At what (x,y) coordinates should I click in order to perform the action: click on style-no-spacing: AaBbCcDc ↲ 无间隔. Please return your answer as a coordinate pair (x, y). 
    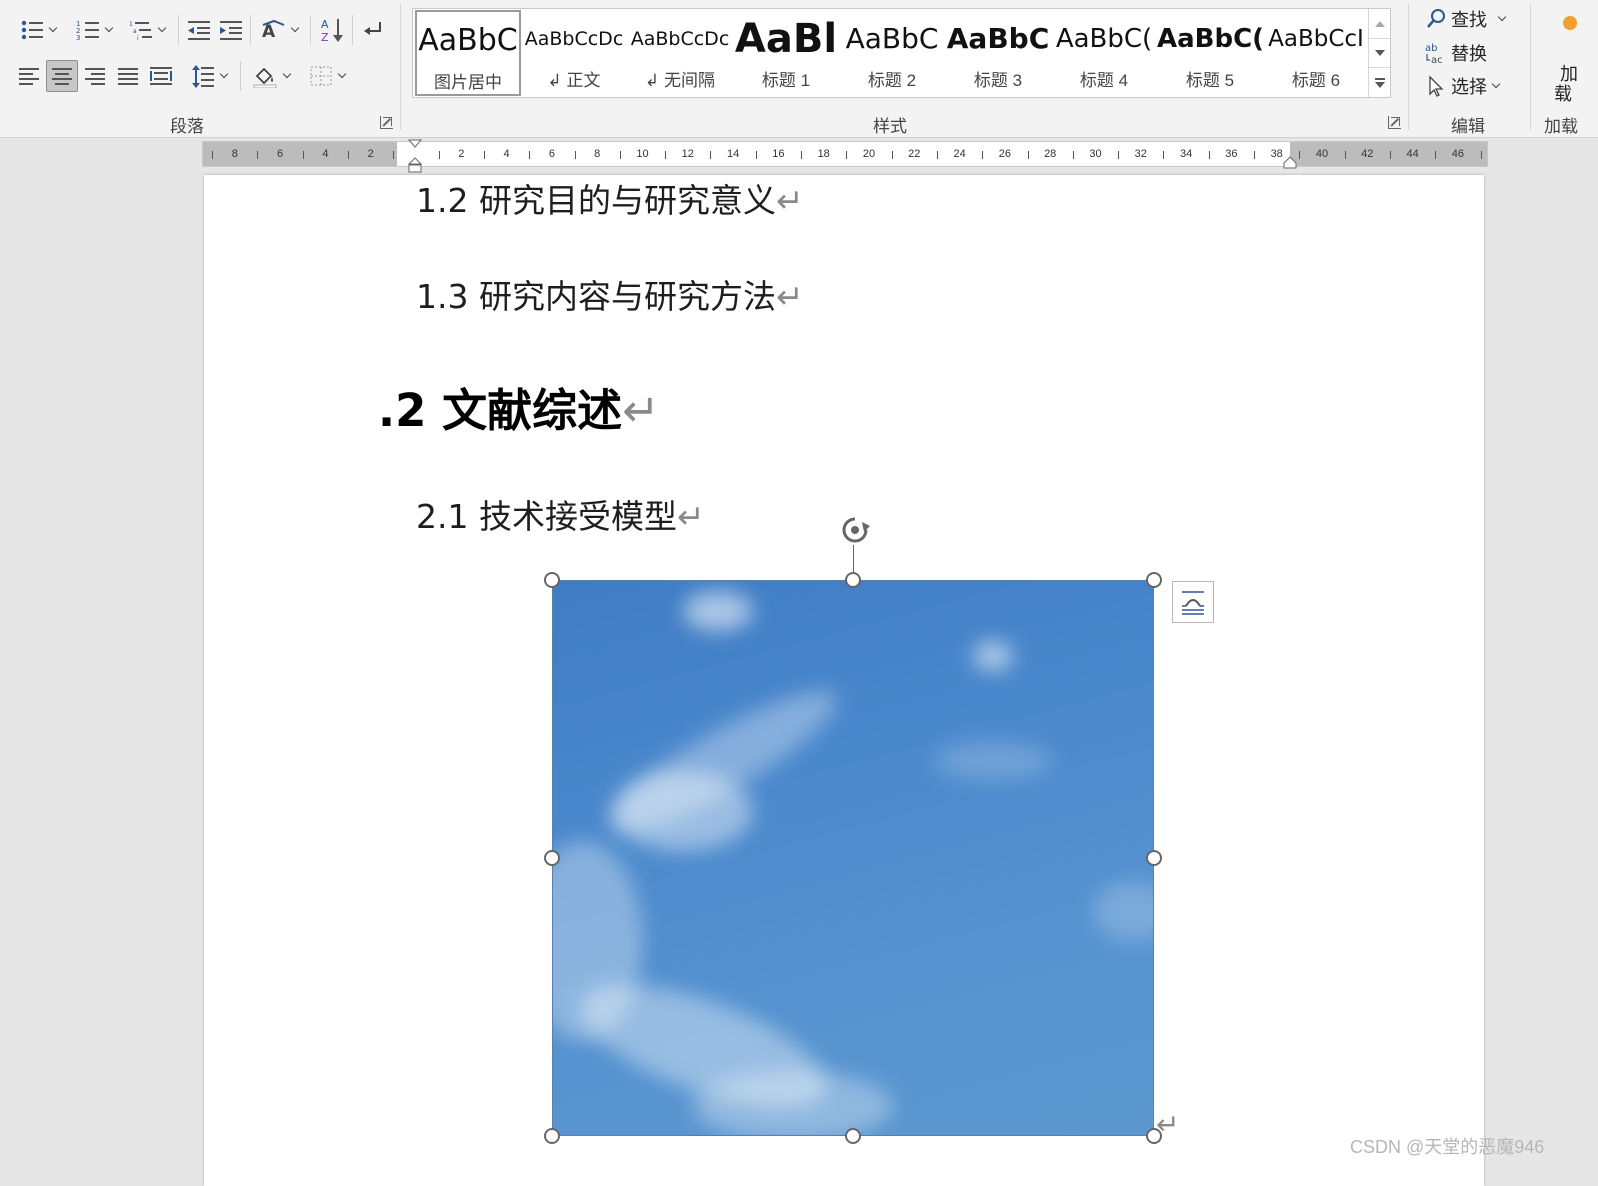
    Looking at the image, I should click on (680, 53).